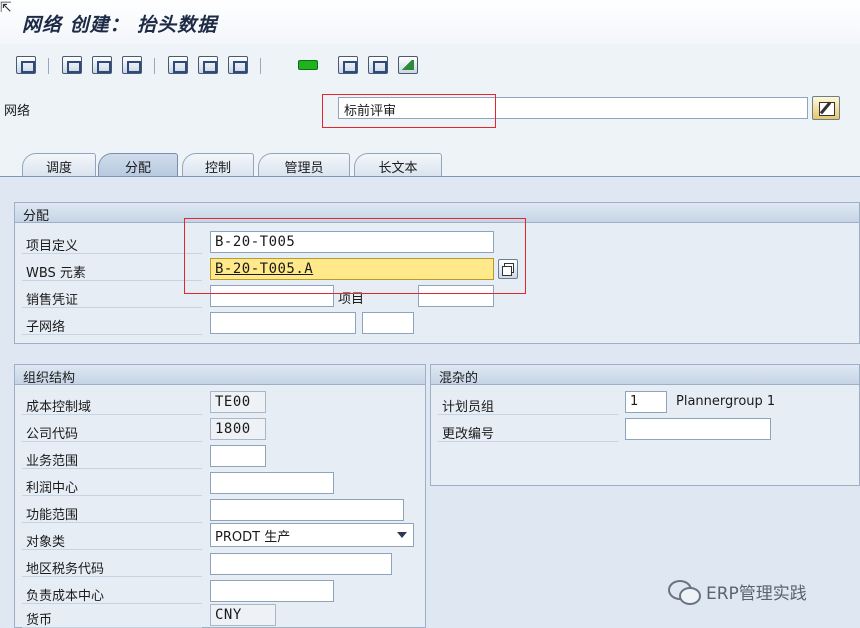 Image resolution: width=860 pixels, height=628 pixels. Describe the element at coordinates (112, 270) in the screenshot. I see `wbs-element-label: WBS 元素` at that location.